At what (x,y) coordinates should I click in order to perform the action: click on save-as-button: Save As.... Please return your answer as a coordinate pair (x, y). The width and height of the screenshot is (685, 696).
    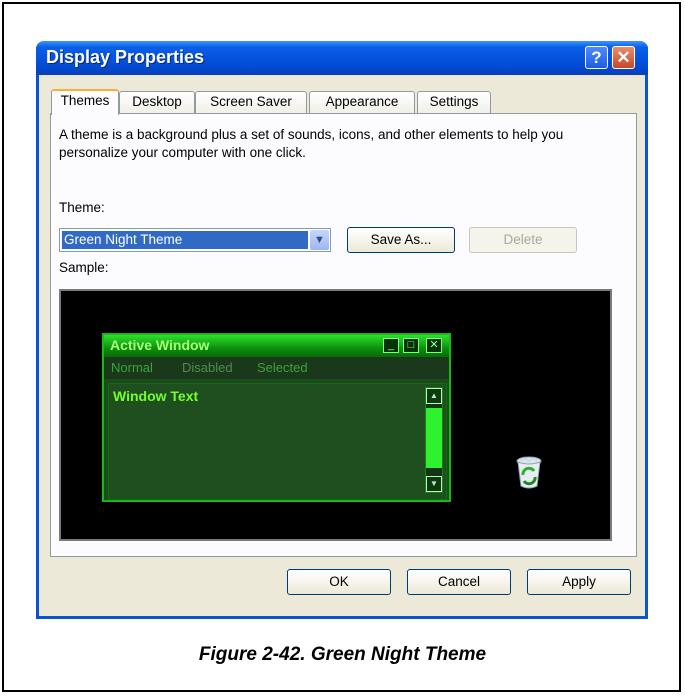
    Looking at the image, I should click on (401, 240).